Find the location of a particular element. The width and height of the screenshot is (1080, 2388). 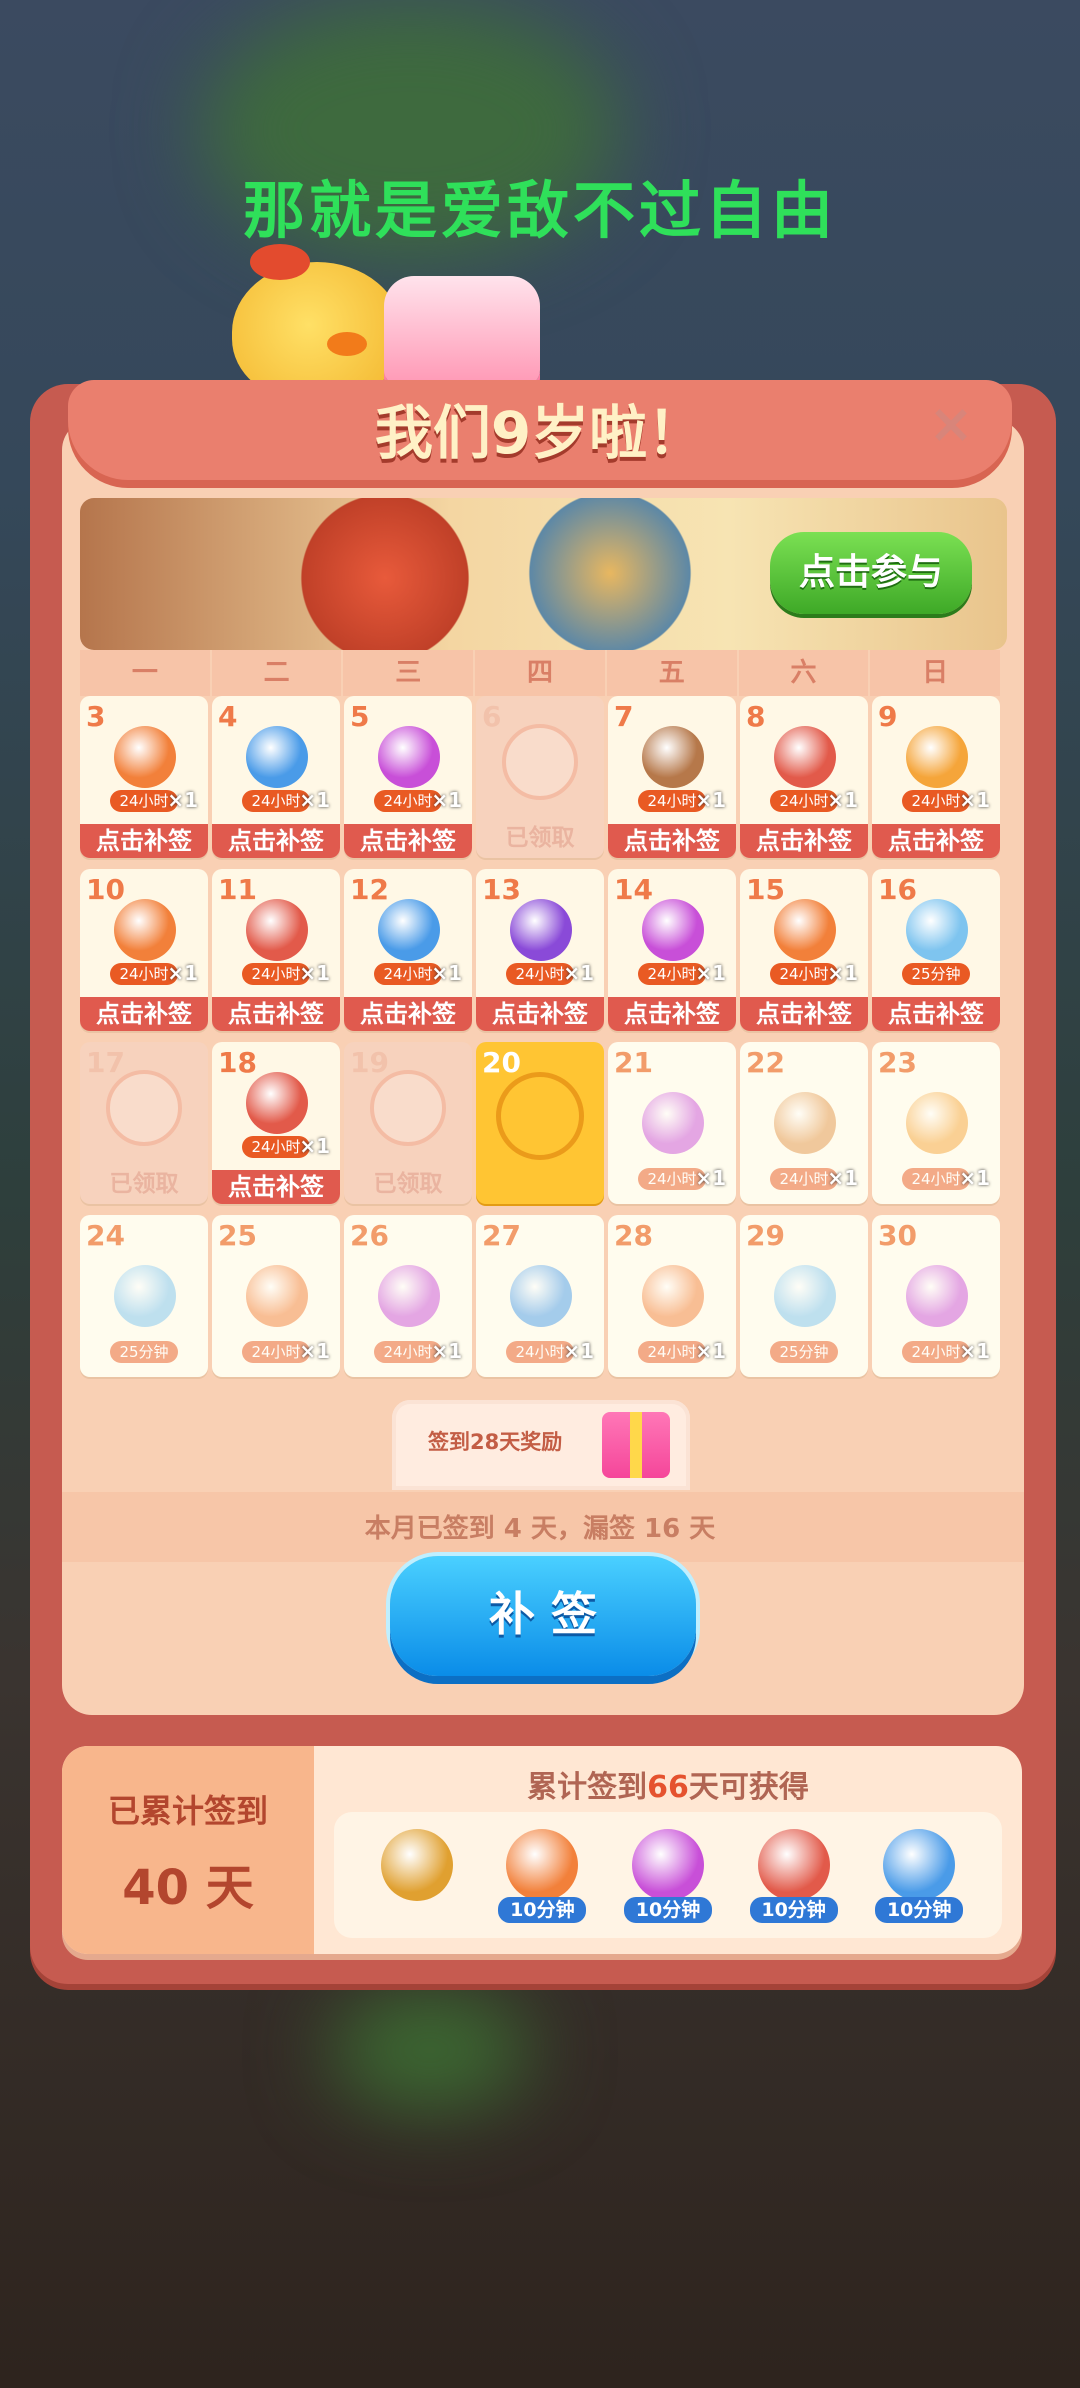

day28-reward: 签到28天奖励 is located at coordinates (541, 1445).